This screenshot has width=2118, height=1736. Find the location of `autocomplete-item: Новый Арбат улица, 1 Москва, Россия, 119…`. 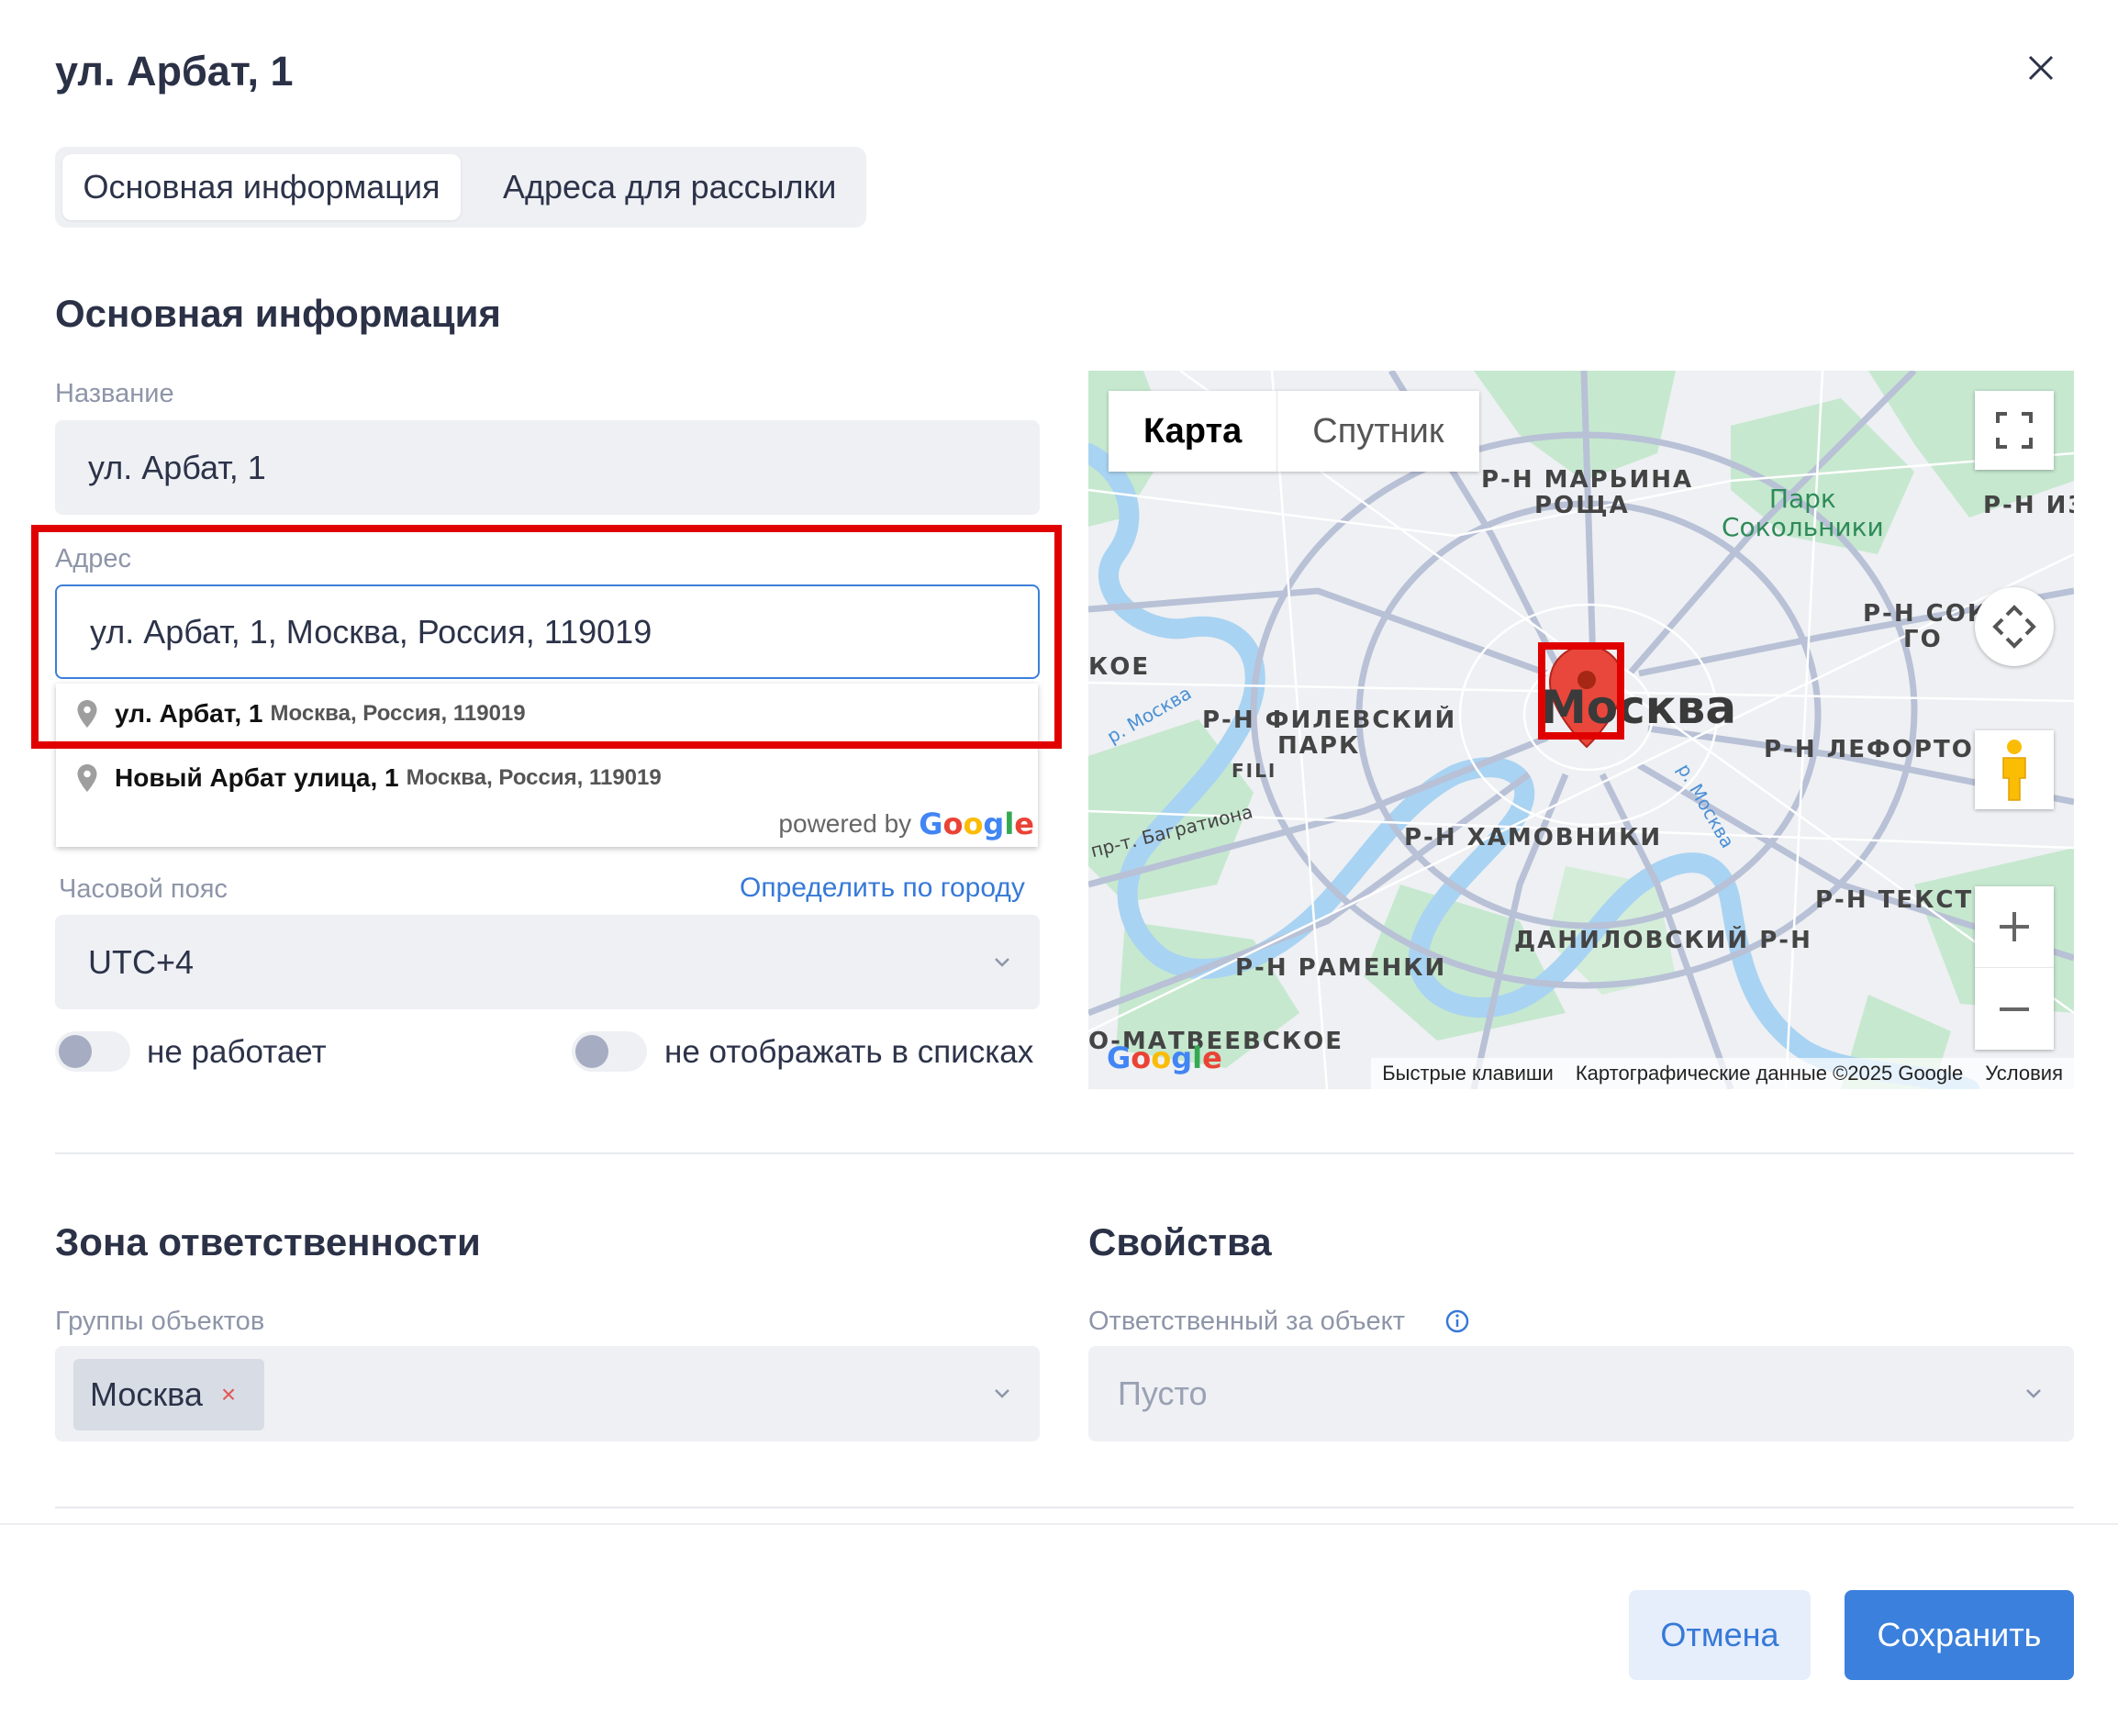

autocomplete-item: Новый Арбат улица, 1 Москва, Россия, 119… is located at coordinates (547, 778).